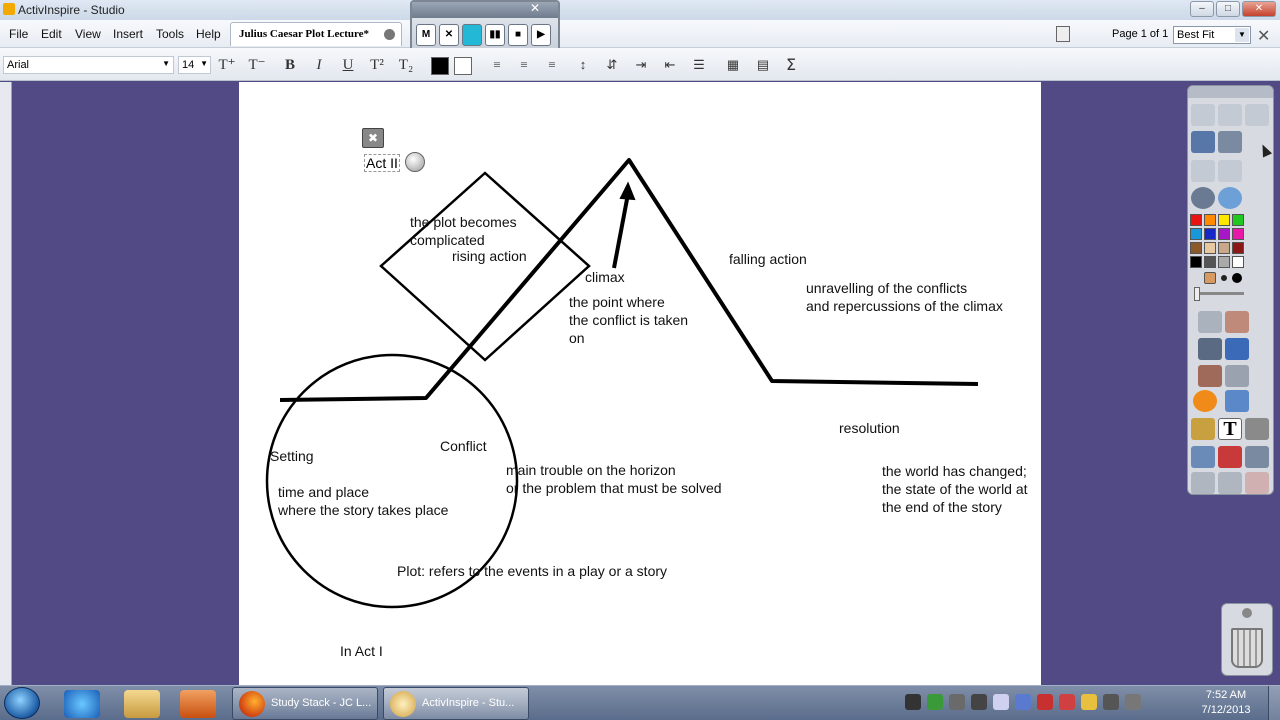  What do you see at coordinates (1067, 702) in the screenshot?
I see `tray-antivirus-icon` at bounding box center [1067, 702].